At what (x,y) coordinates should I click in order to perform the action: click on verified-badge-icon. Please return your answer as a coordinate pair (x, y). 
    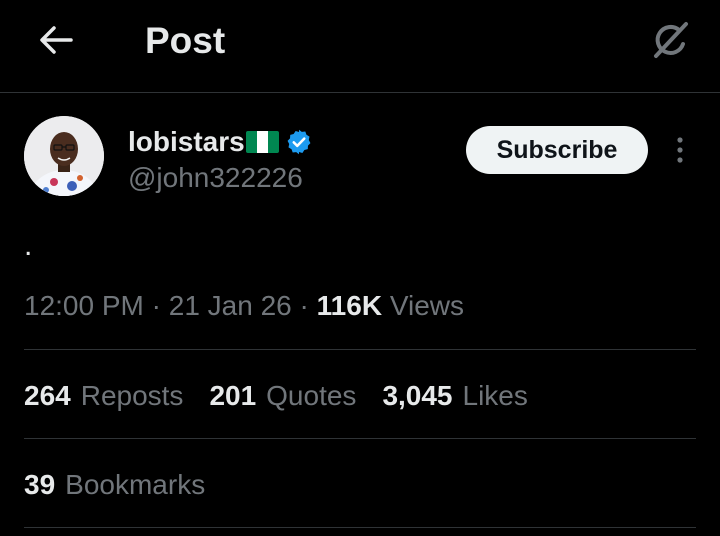
    Looking at the image, I should click on (299, 142).